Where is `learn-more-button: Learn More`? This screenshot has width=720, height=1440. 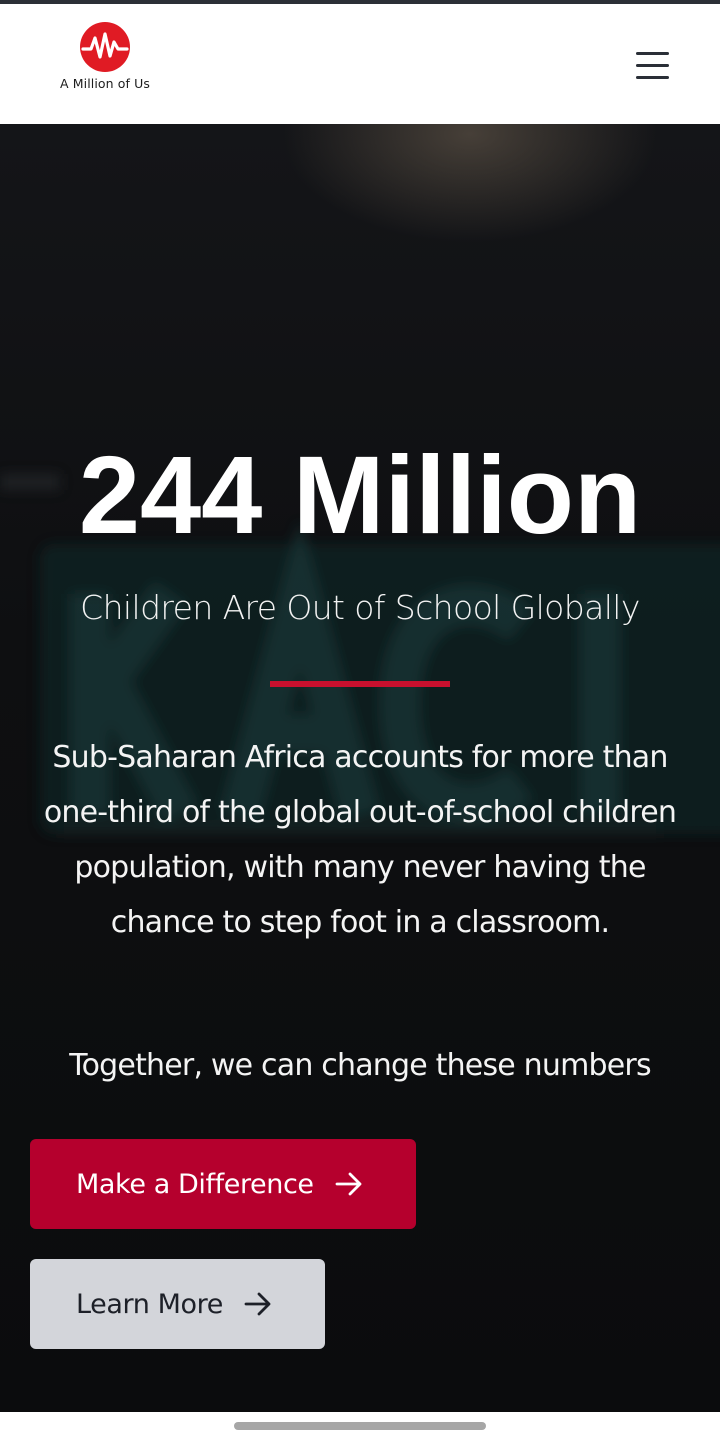
learn-more-button: Learn More is located at coordinates (177, 1304).